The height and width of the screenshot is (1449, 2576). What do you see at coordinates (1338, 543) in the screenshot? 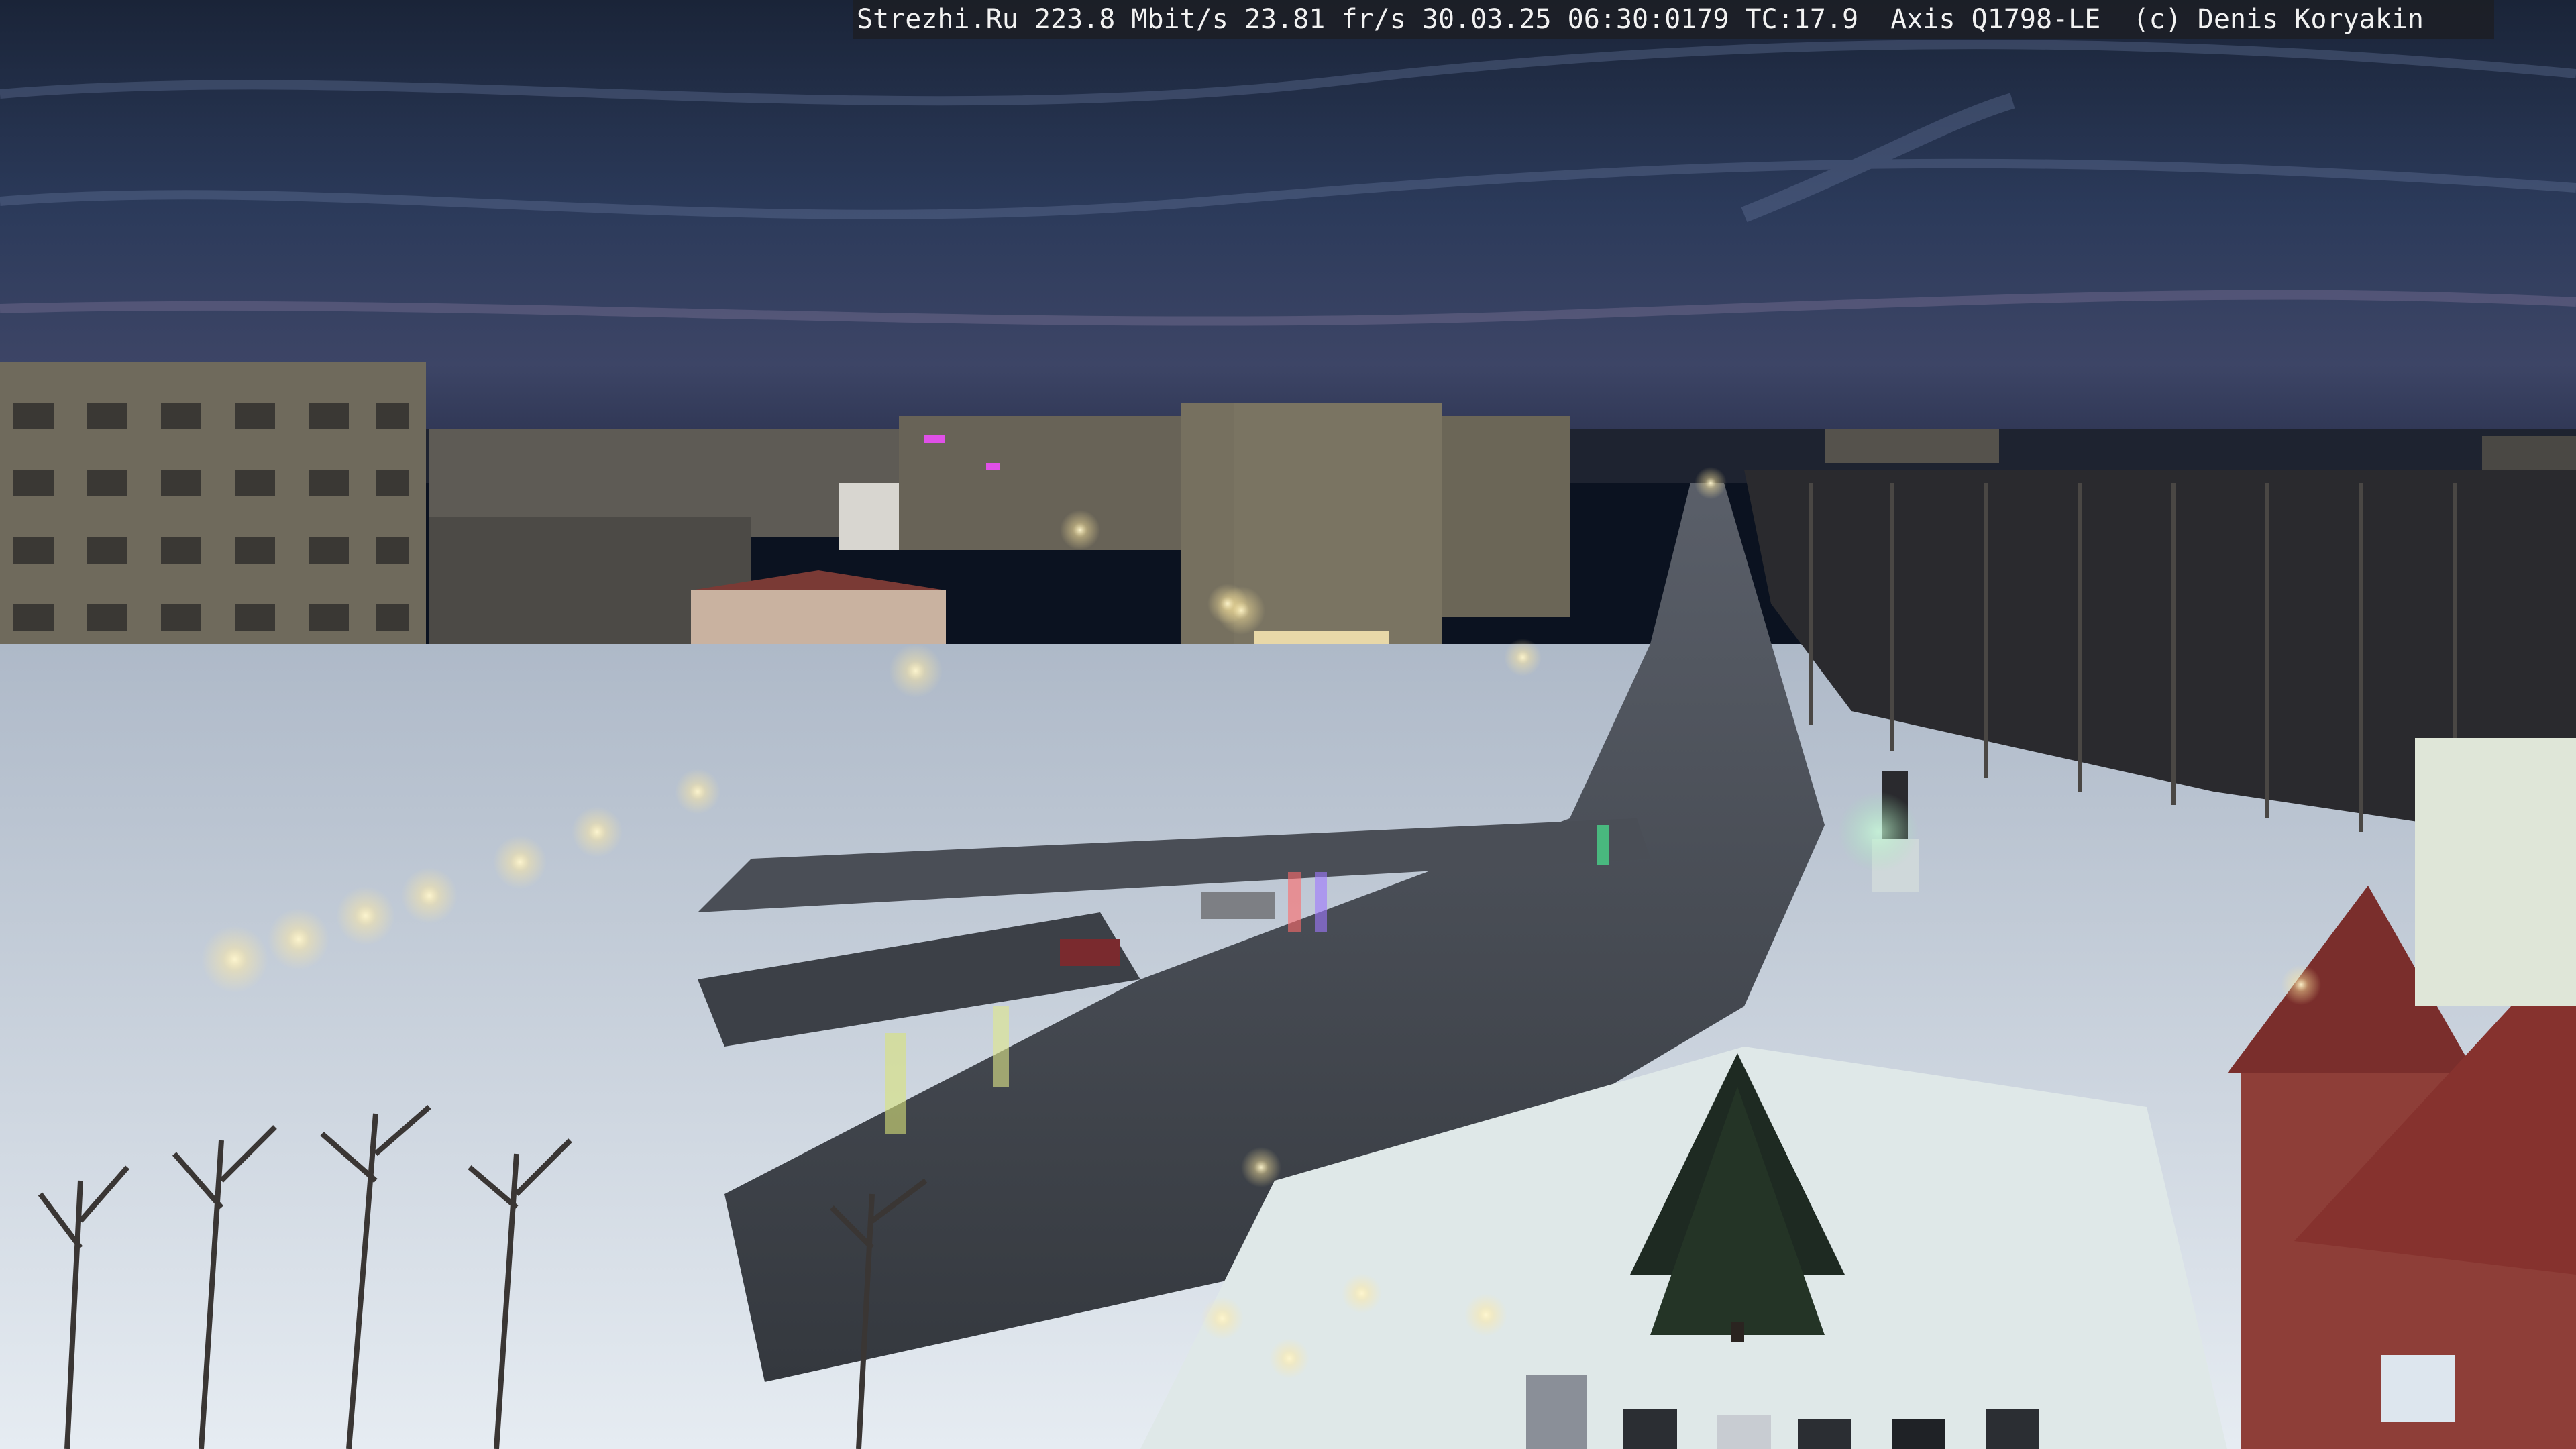
I see `center-tower` at bounding box center [1338, 543].